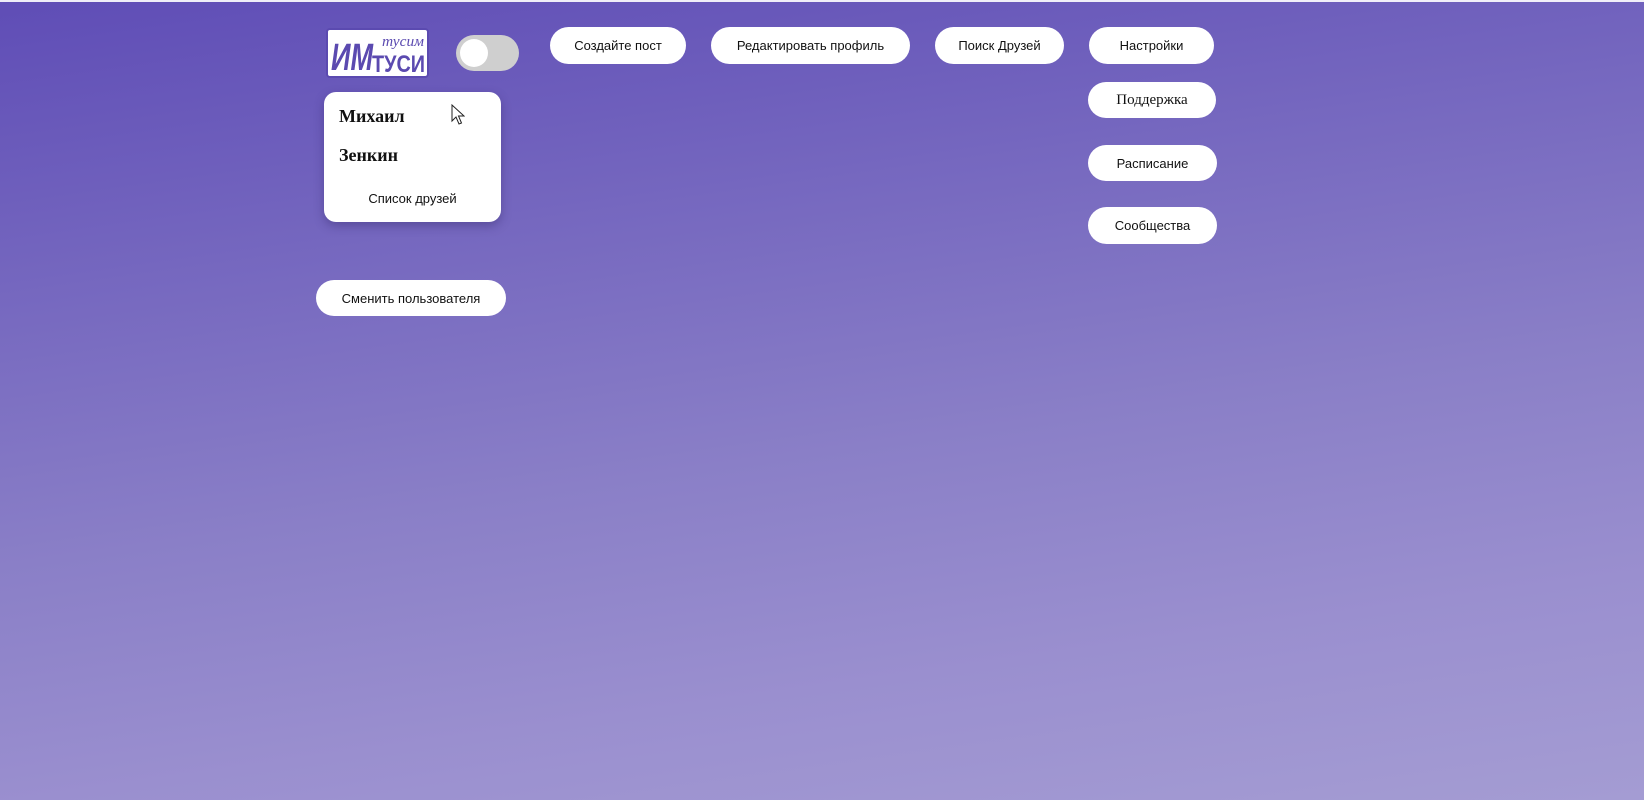  Describe the element at coordinates (412, 157) in the screenshot. I see `profile-card: Михаил Зенкин Список друзей` at that location.